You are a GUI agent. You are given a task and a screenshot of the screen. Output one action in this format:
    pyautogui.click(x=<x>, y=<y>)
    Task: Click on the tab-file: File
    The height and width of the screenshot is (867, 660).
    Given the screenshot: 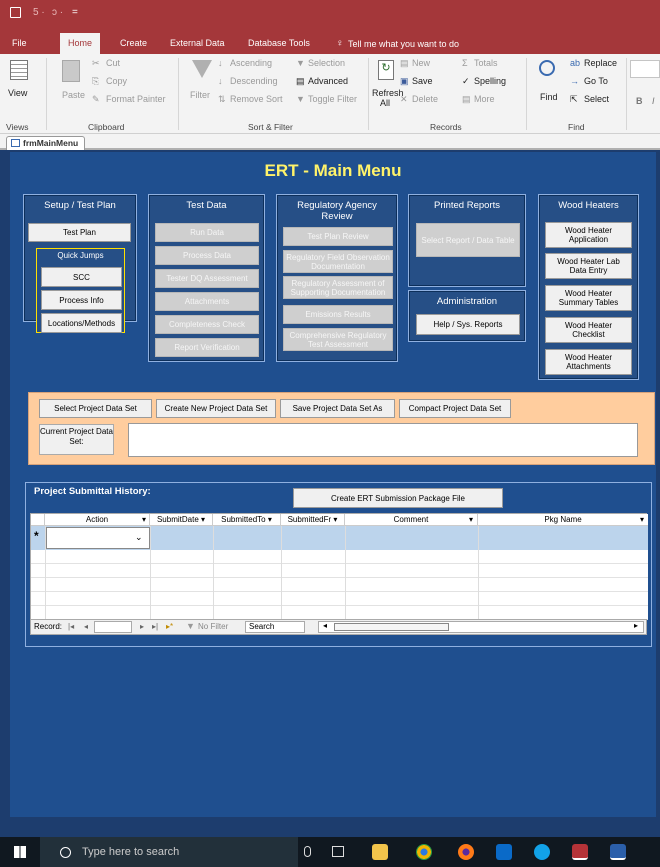 What is the action you would take?
    pyautogui.click(x=19, y=43)
    